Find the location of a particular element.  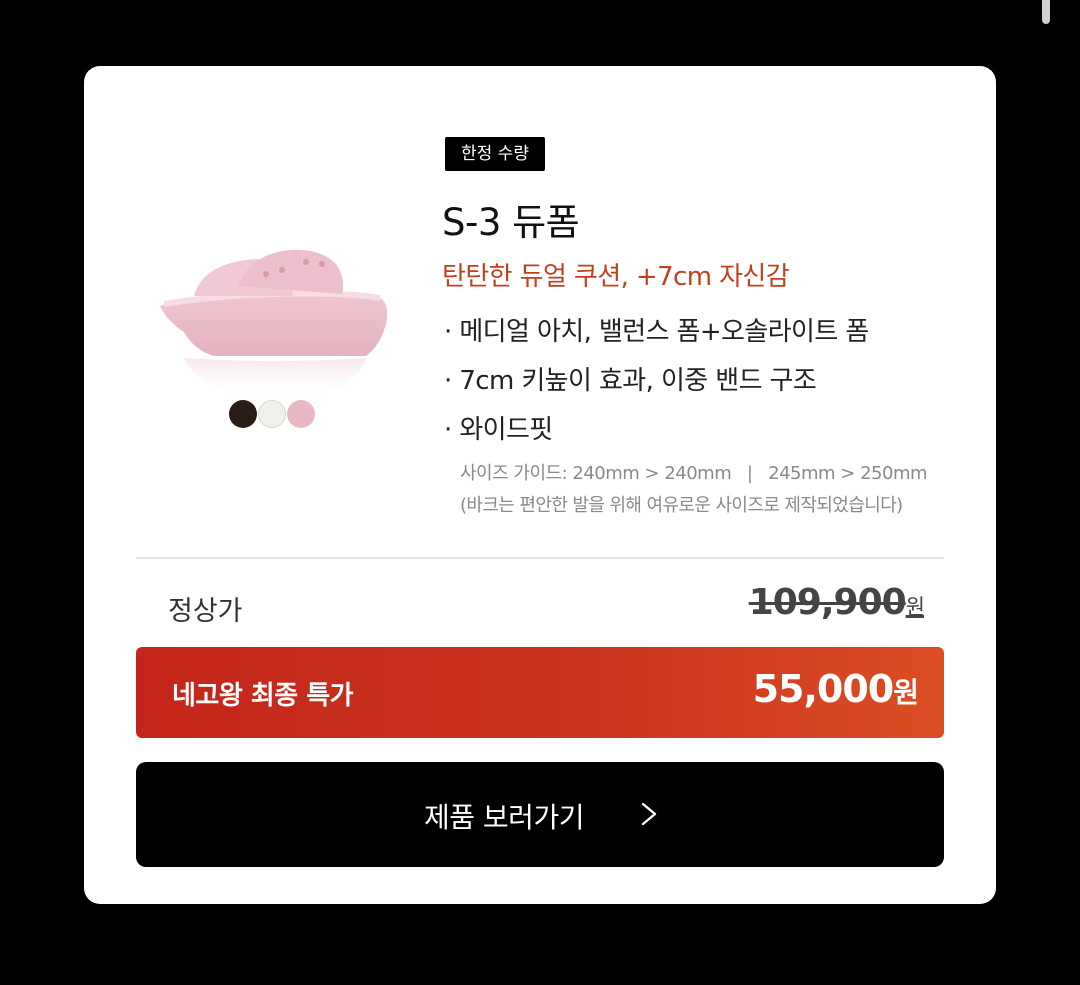

final-price-banner: 네고왕 최종 특가 55,000원 is located at coordinates (540, 692).